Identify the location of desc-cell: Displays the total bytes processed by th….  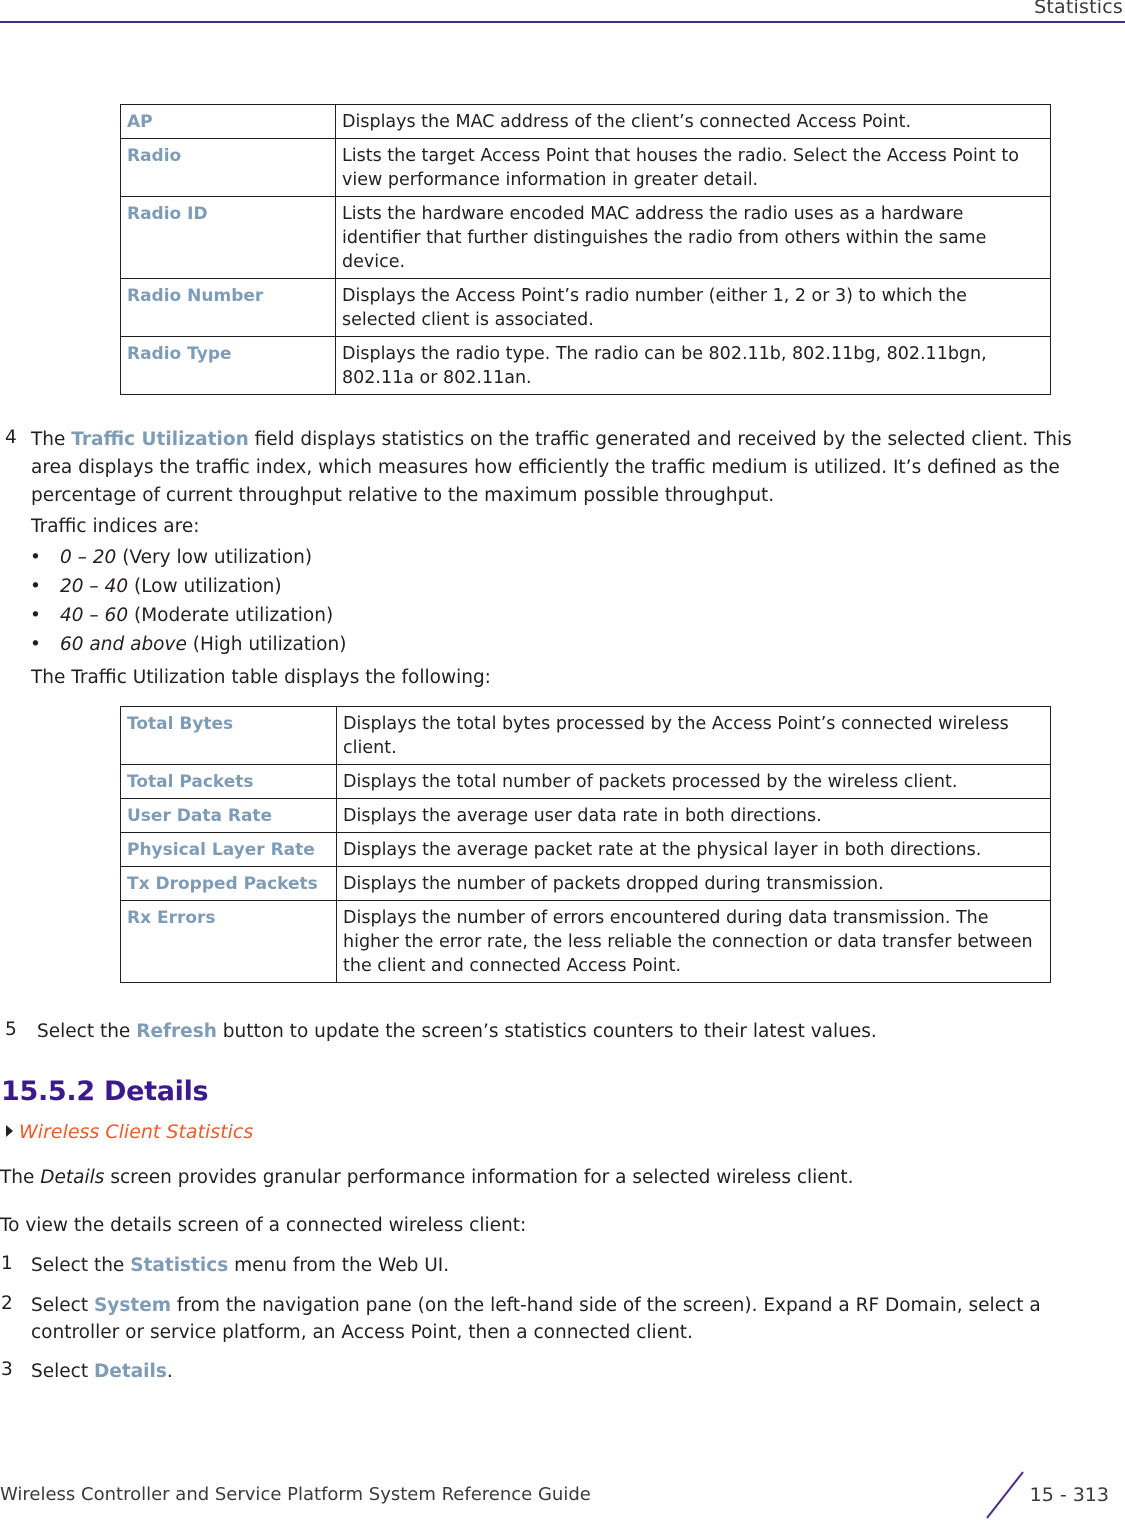
(693, 735).